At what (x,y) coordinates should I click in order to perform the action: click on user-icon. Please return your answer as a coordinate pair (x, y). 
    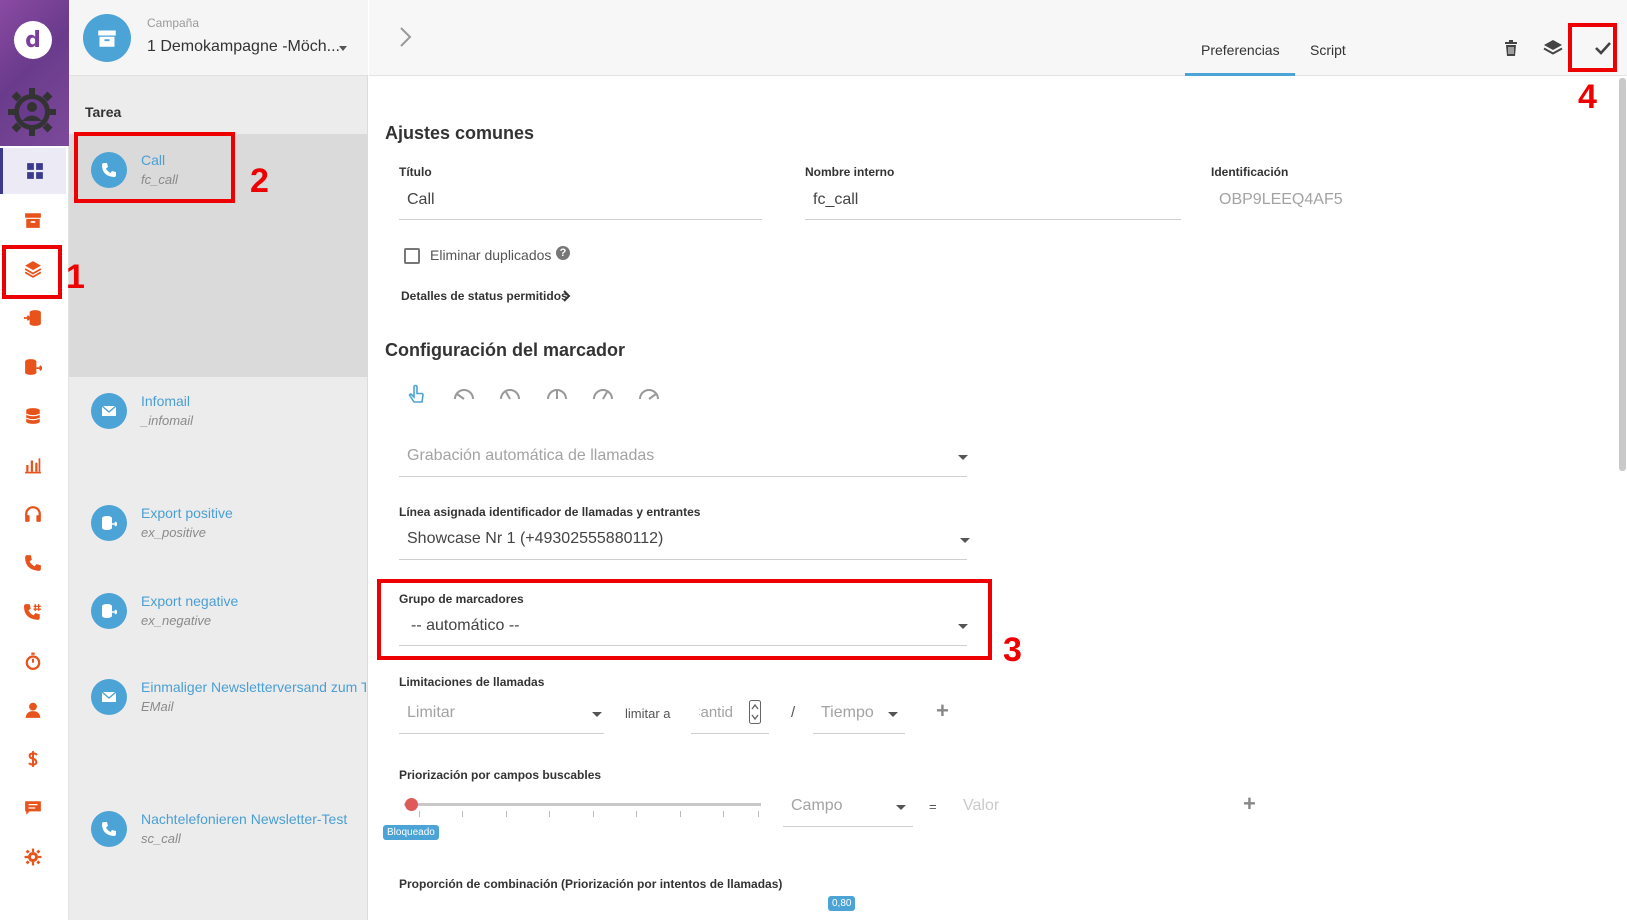
    Looking at the image, I should click on (33, 710).